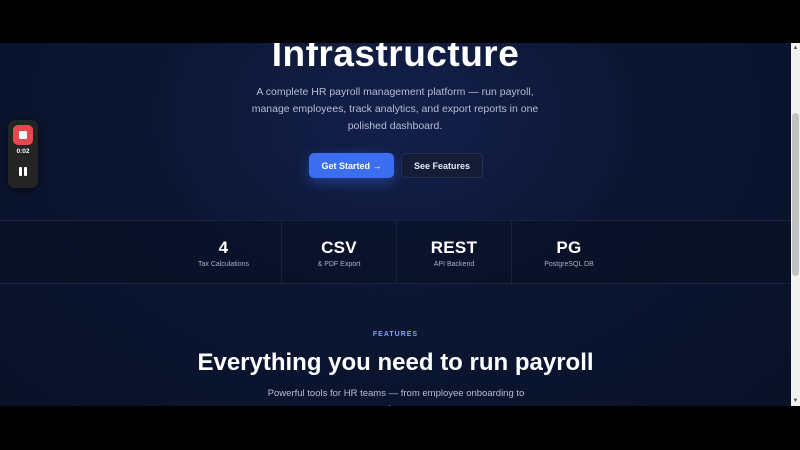 The height and width of the screenshot is (450, 800). What do you see at coordinates (795, 401) in the screenshot?
I see `scroll-down-arrow-icon: ▼` at bounding box center [795, 401].